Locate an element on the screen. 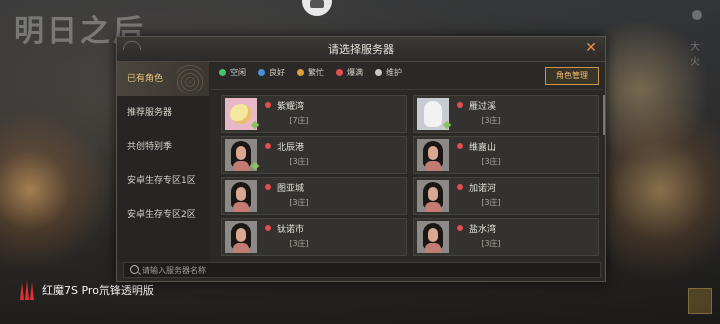 The width and height of the screenshot is (720, 324). server-card: 图亚城 [3庄] is located at coordinates (314, 196).